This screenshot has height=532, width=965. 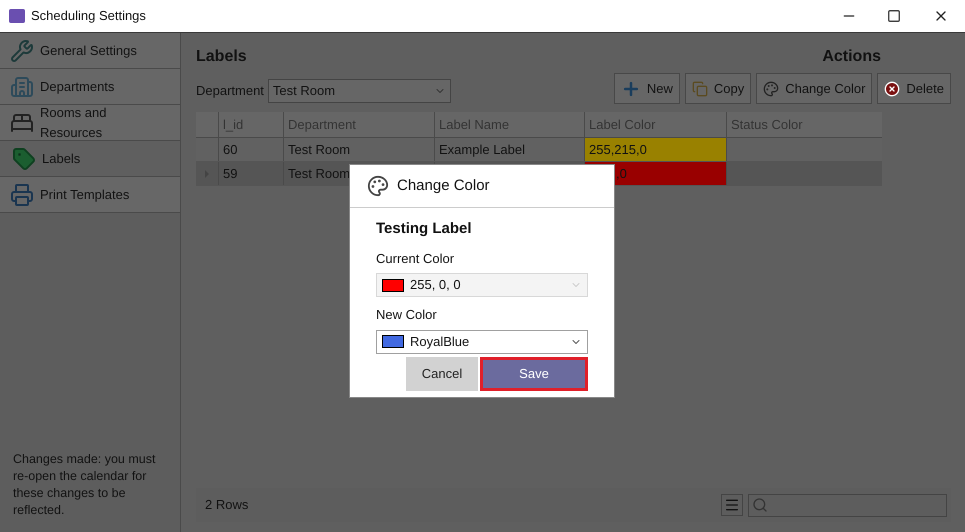 I want to click on section-title: Actions, so click(x=851, y=57).